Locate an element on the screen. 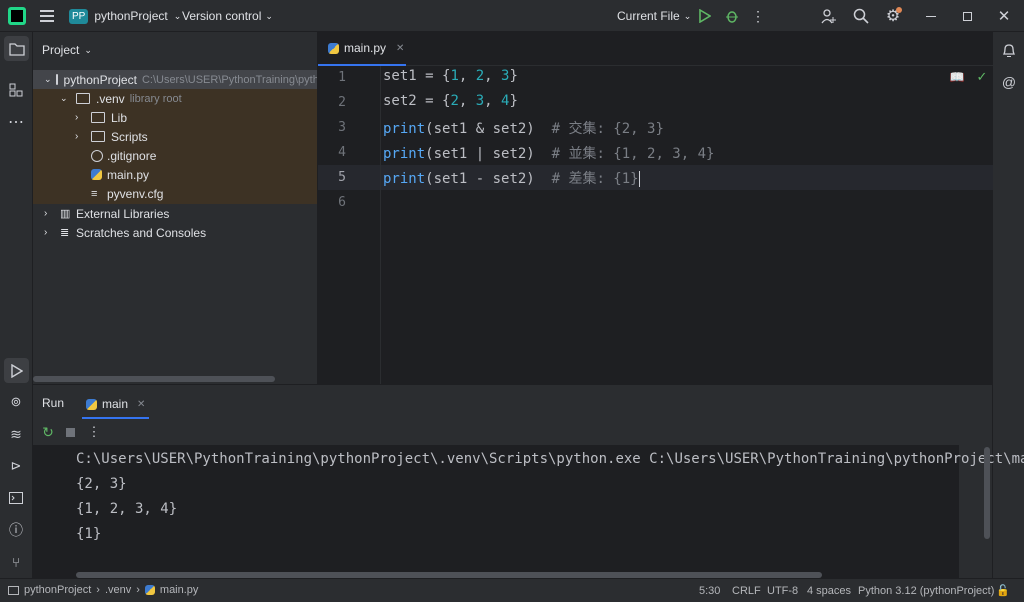 The height and width of the screenshot is (602, 1024). restore-icon is located at coordinates (967, 16).